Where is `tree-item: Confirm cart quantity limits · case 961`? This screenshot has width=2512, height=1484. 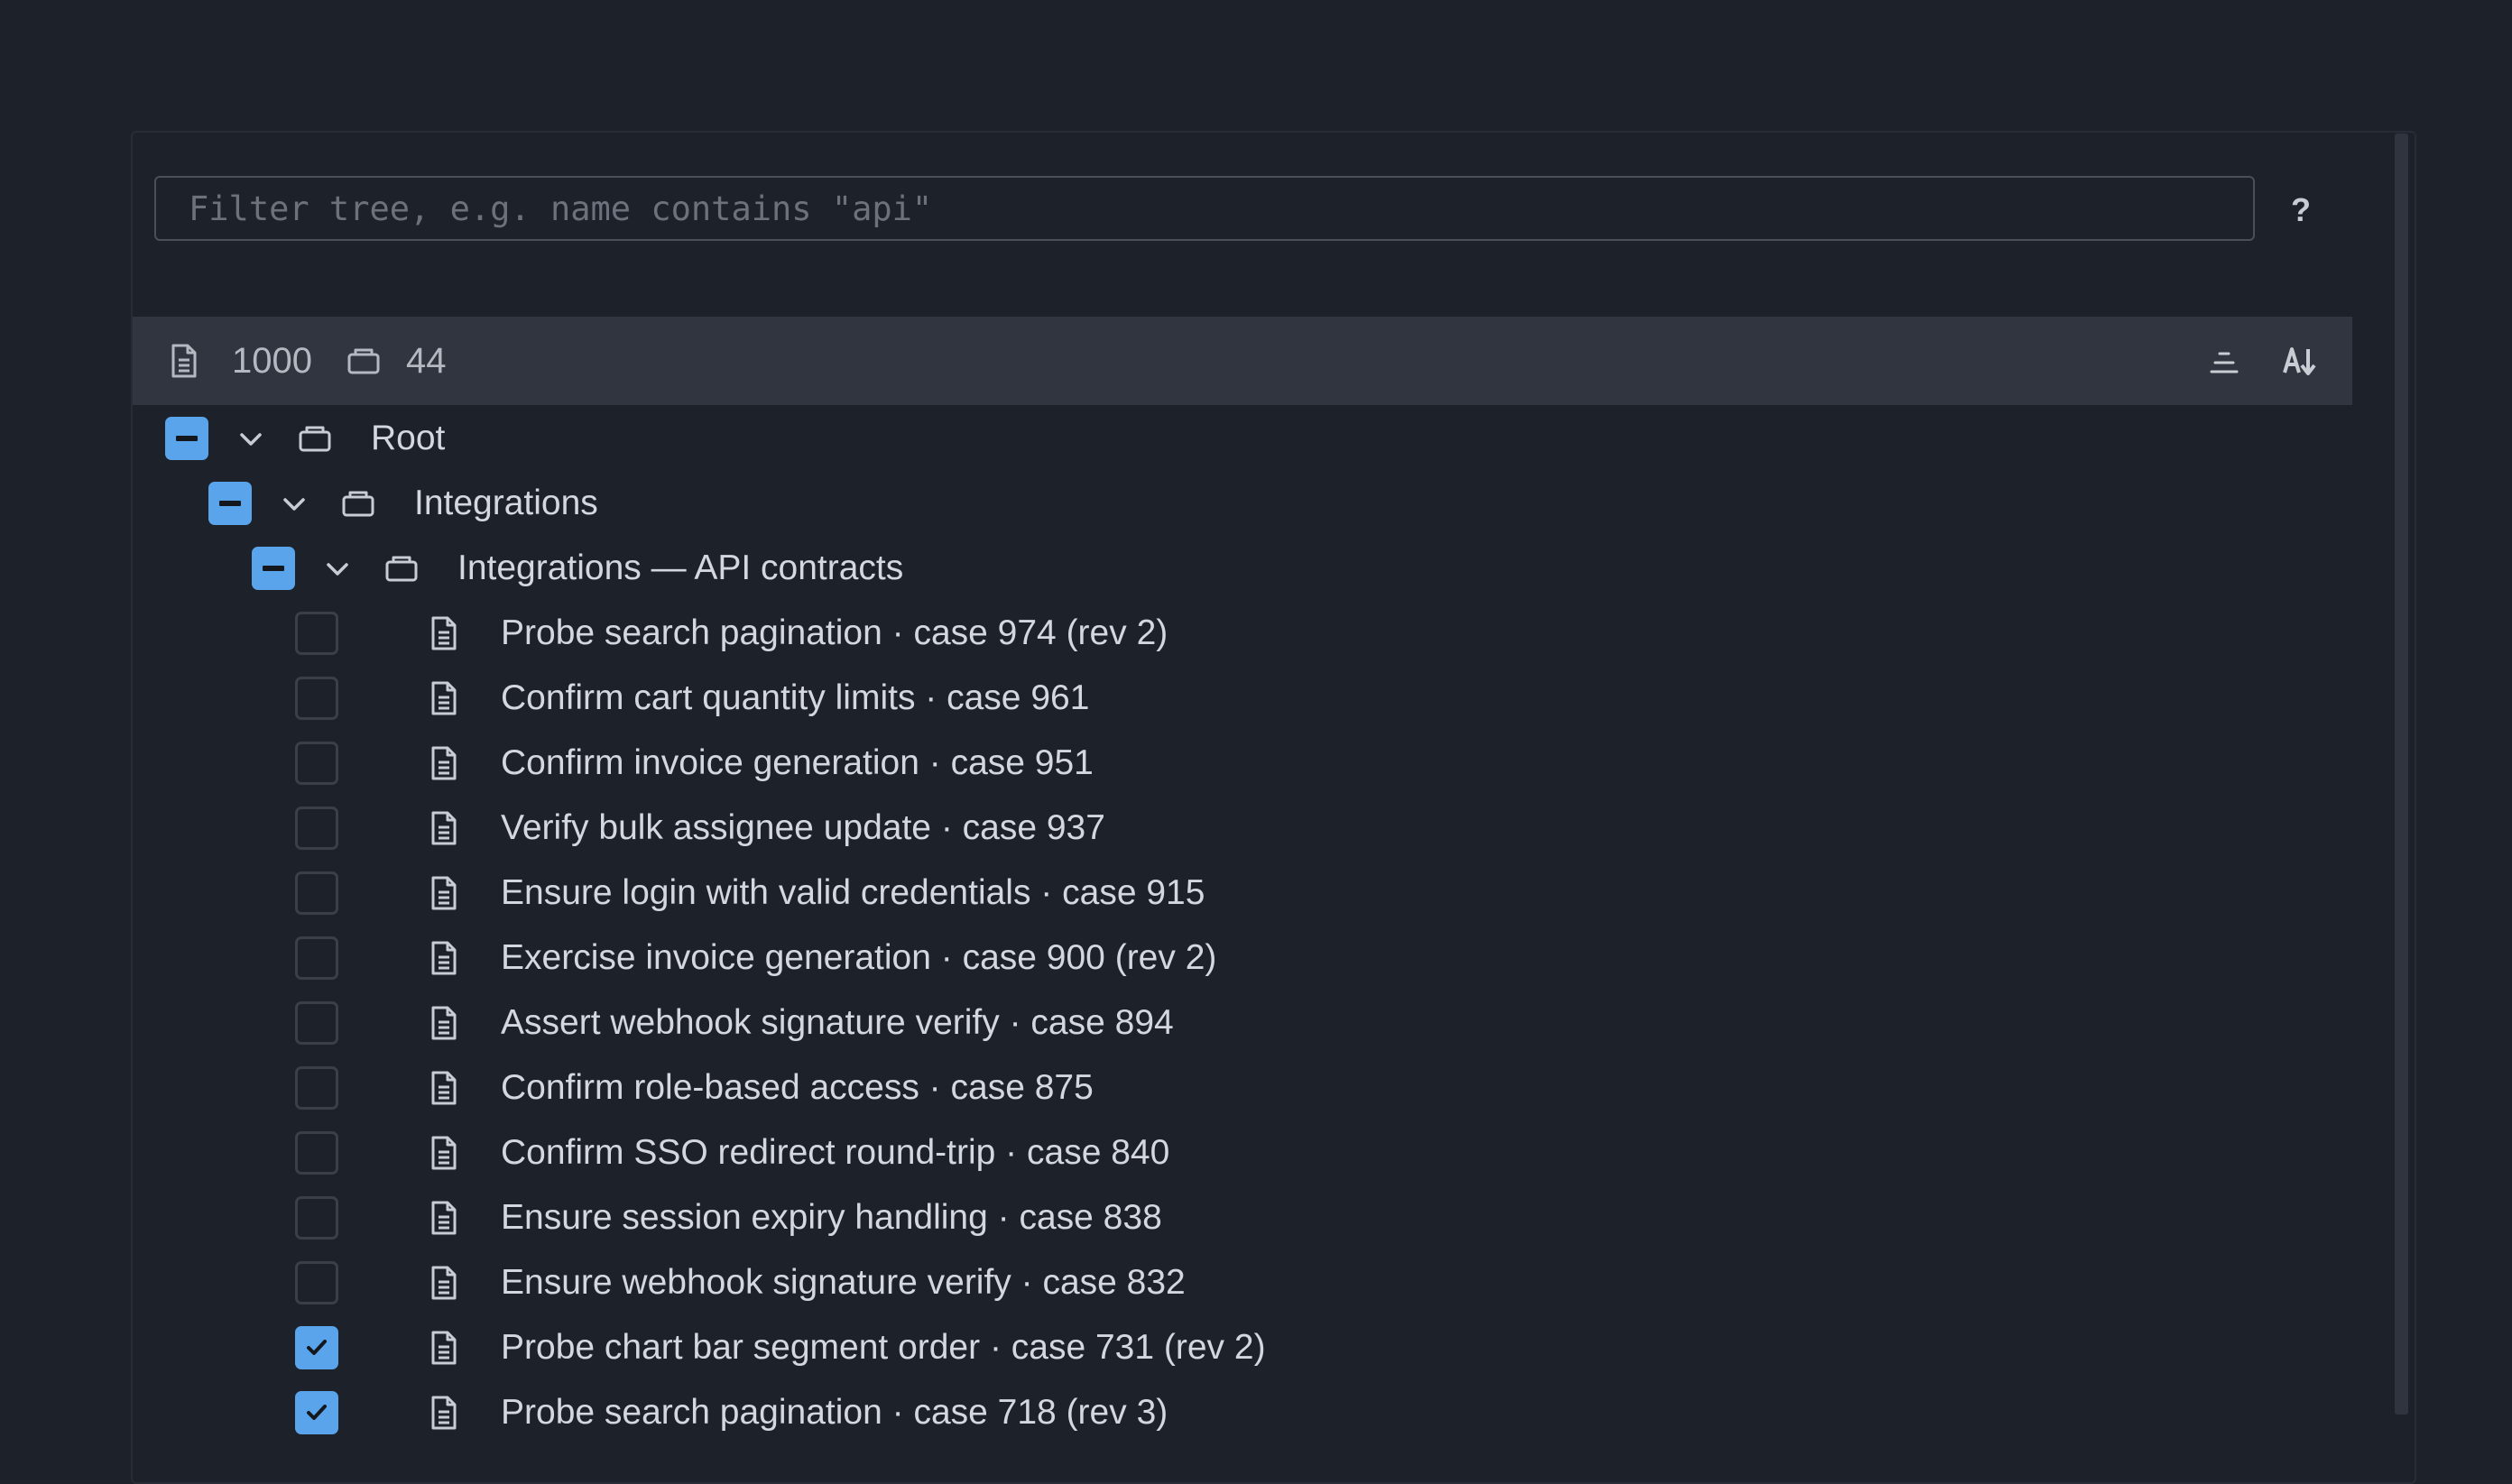 tree-item: Confirm cart quantity limits · case 961 is located at coordinates (1242, 697).